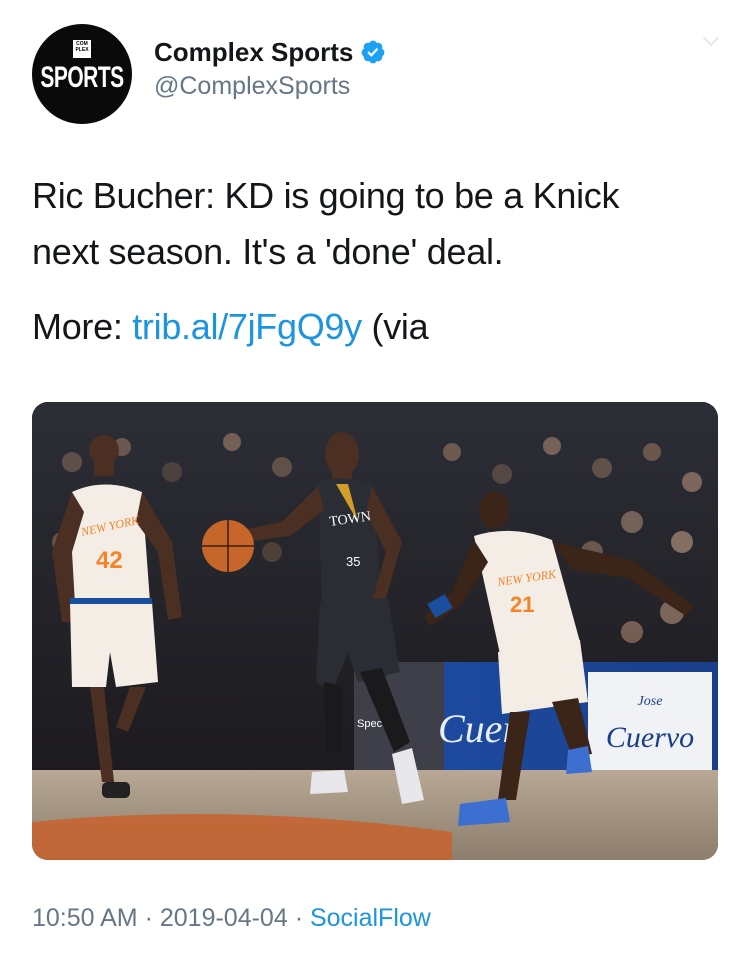 This screenshot has width=750, height=962. What do you see at coordinates (82, 78) in the screenshot?
I see `avatar-logo-word: SPORTS` at bounding box center [82, 78].